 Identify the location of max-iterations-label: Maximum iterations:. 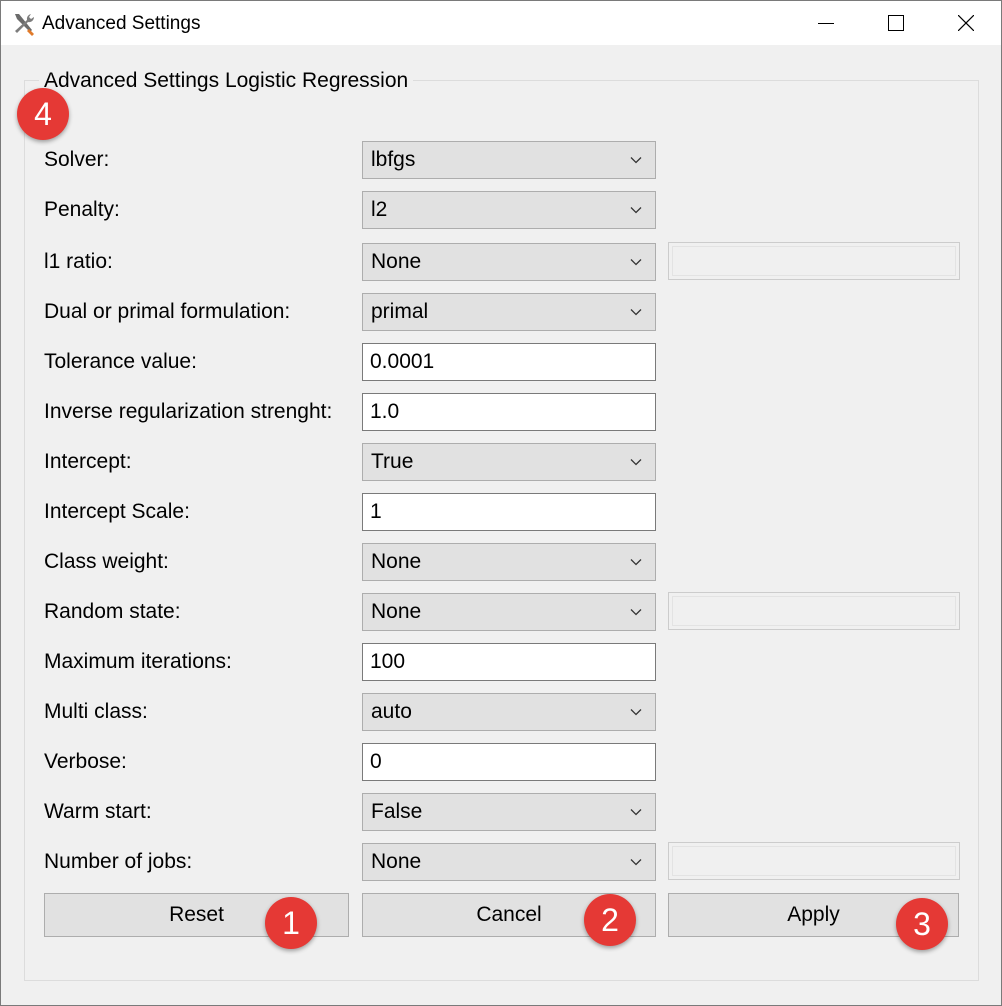
(138, 661).